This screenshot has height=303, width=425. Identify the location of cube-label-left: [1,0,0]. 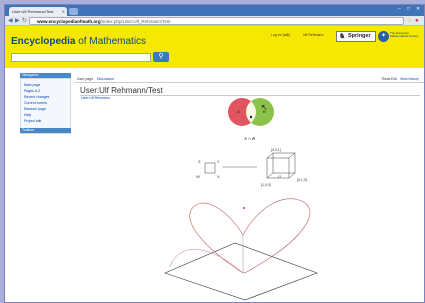
(266, 185).